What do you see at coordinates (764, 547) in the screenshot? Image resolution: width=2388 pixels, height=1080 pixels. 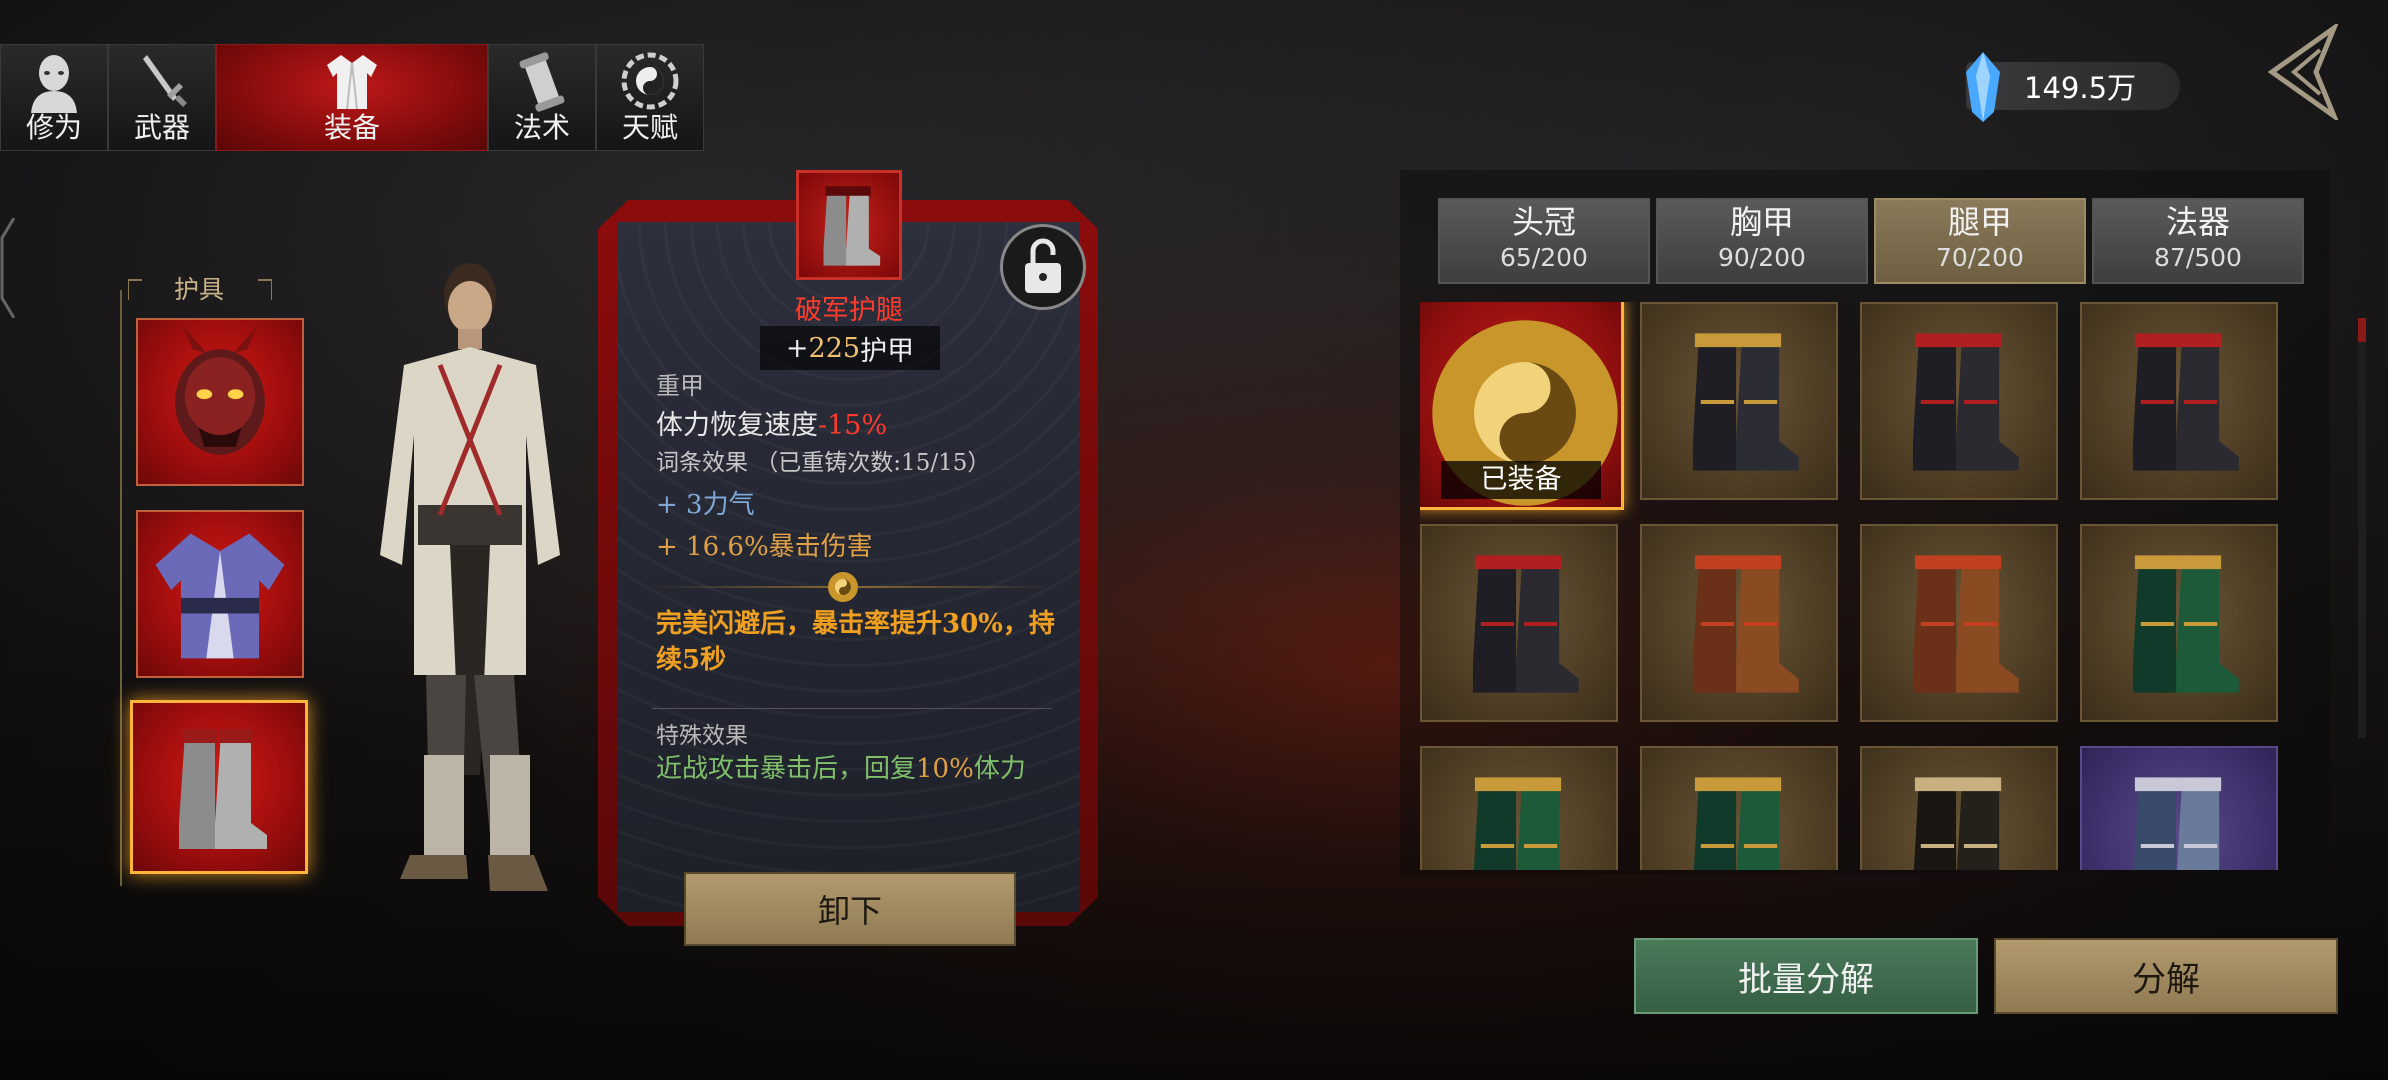 I see `affix-bonus-crit-damage: + 16.6%暴击伤害` at bounding box center [764, 547].